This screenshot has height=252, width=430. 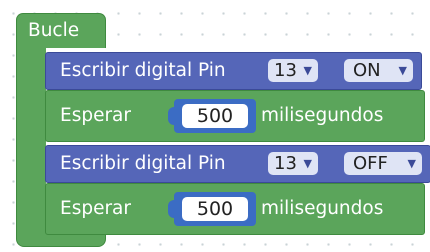 I want to click on loop-label: Bucle, so click(x=54, y=30).